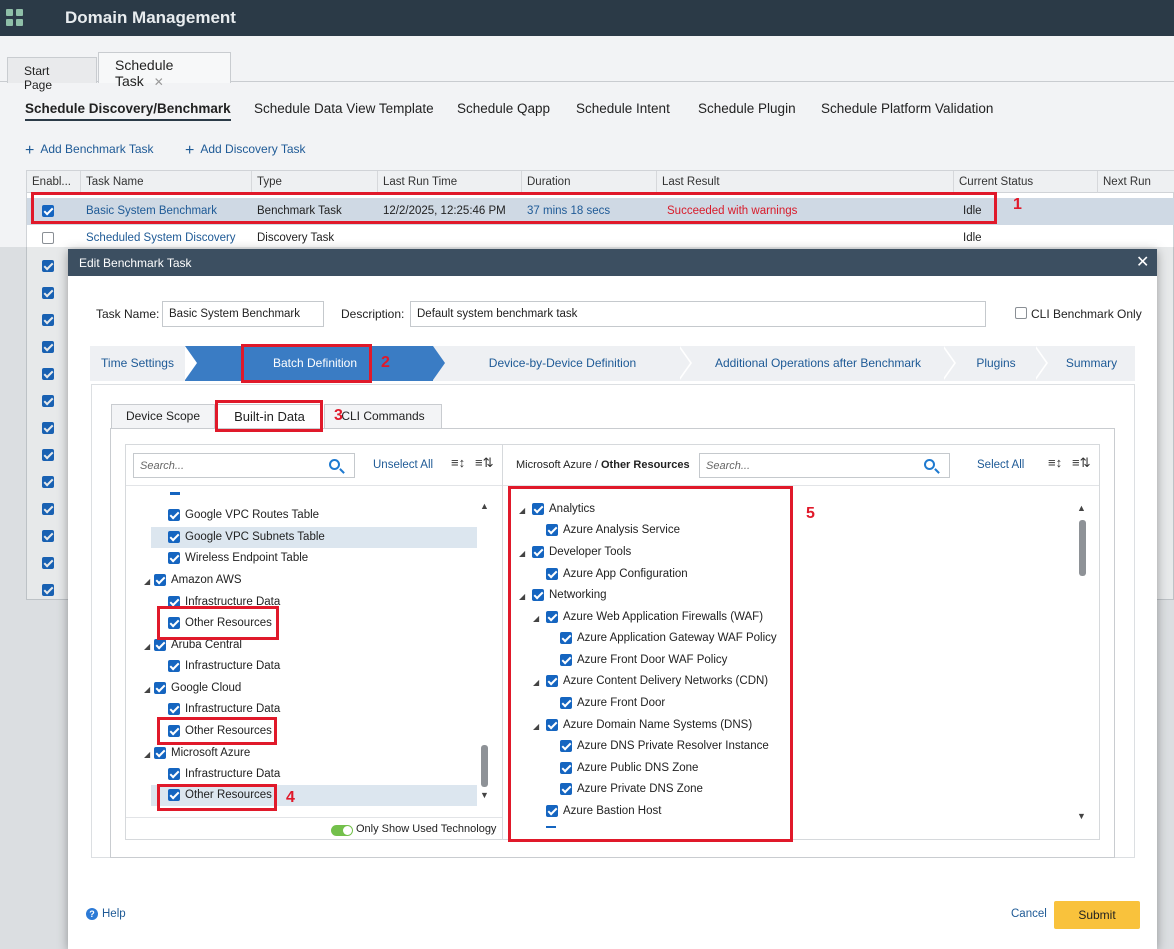 Image resolution: width=1174 pixels, height=949 pixels. What do you see at coordinates (166, 182) in the screenshot?
I see `column-header: Task Name` at bounding box center [166, 182].